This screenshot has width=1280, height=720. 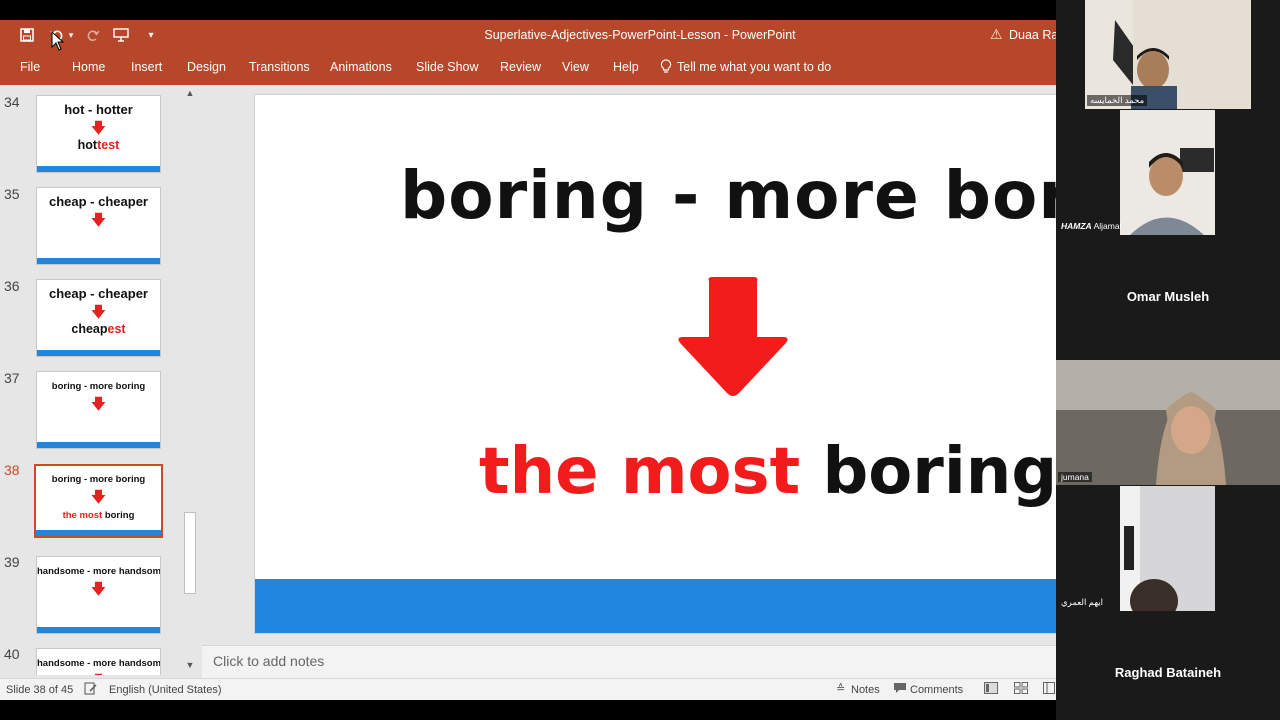 What do you see at coordinates (728, 195) in the screenshot?
I see `slide-title: boring - more boring` at bounding box center [728, 195].